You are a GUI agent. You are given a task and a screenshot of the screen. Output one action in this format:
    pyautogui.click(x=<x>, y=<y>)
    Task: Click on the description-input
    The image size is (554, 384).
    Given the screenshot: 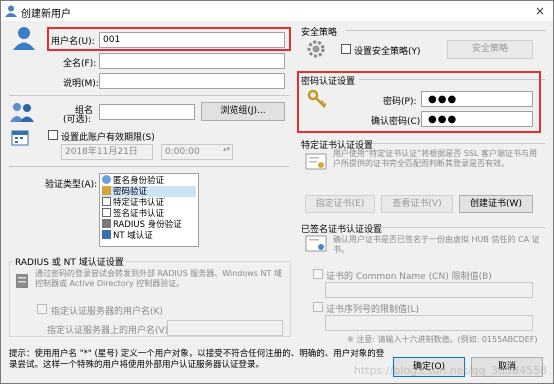 What is the action you would take?
    pyautogui.click(x=192, y=81)
    